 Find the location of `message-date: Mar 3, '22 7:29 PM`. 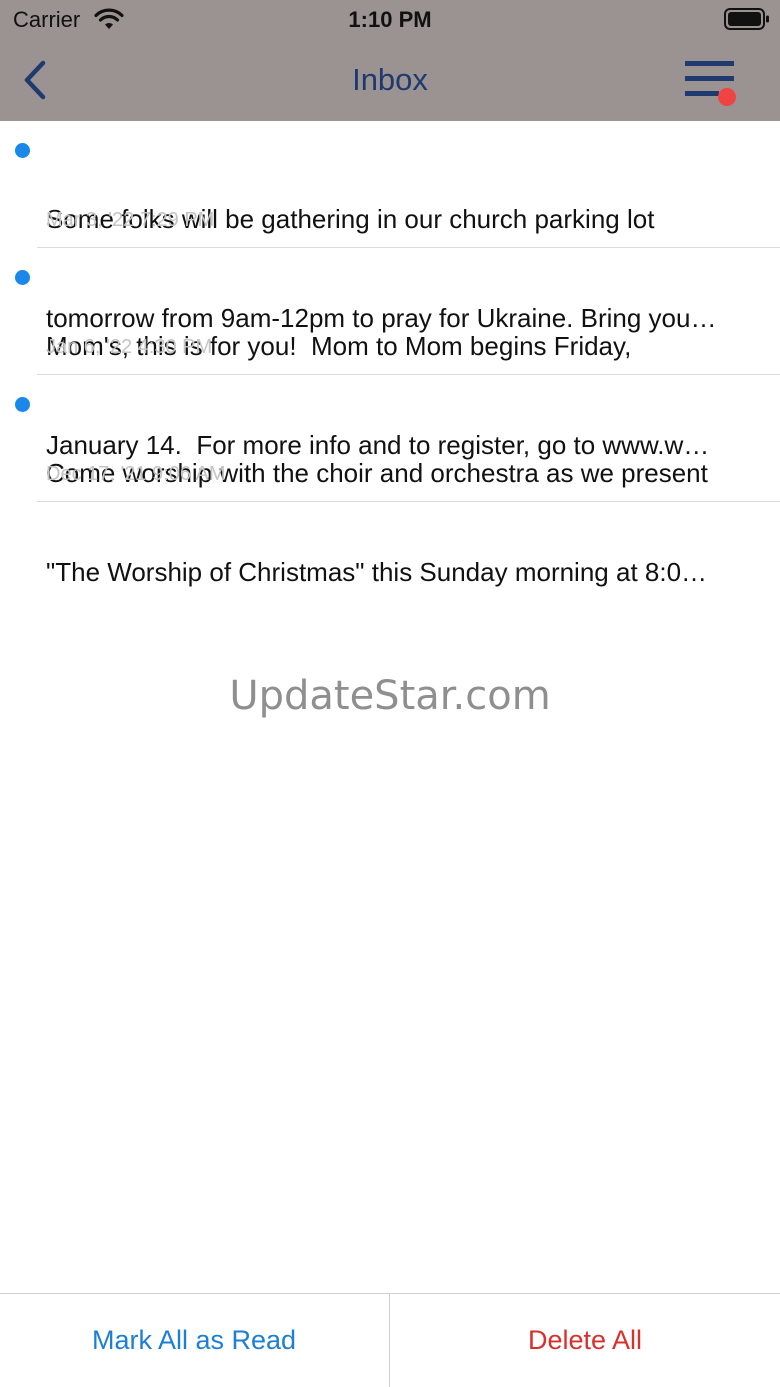

message-date: Mar 3, '22 7:29 PM is located at coordinates (130, 220).